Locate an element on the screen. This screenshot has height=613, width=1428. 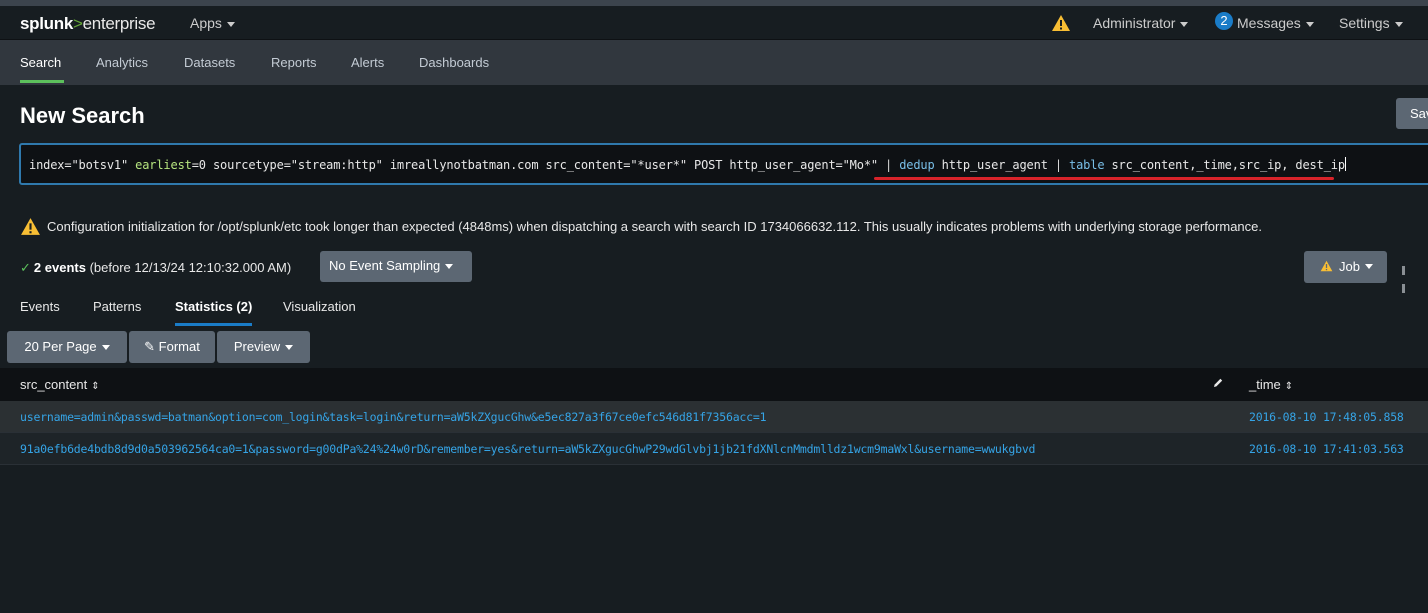
query-command-table: table is located at coordinates (1087, 165).